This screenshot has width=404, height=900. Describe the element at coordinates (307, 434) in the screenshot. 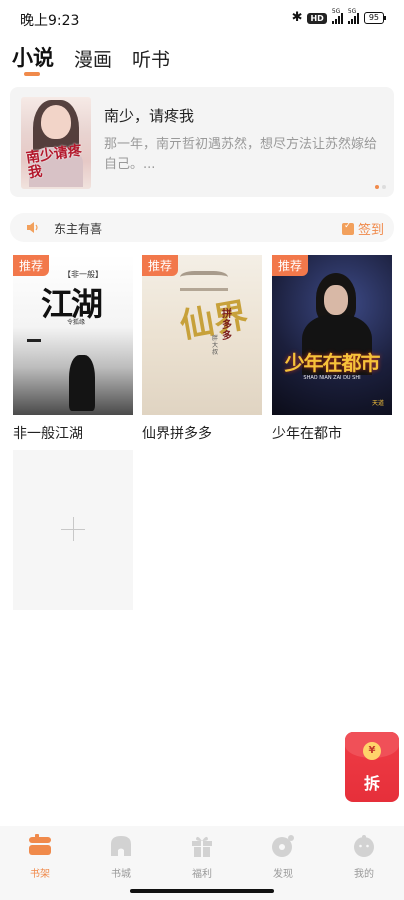

I see `book-title: 少年在都市` at that location.